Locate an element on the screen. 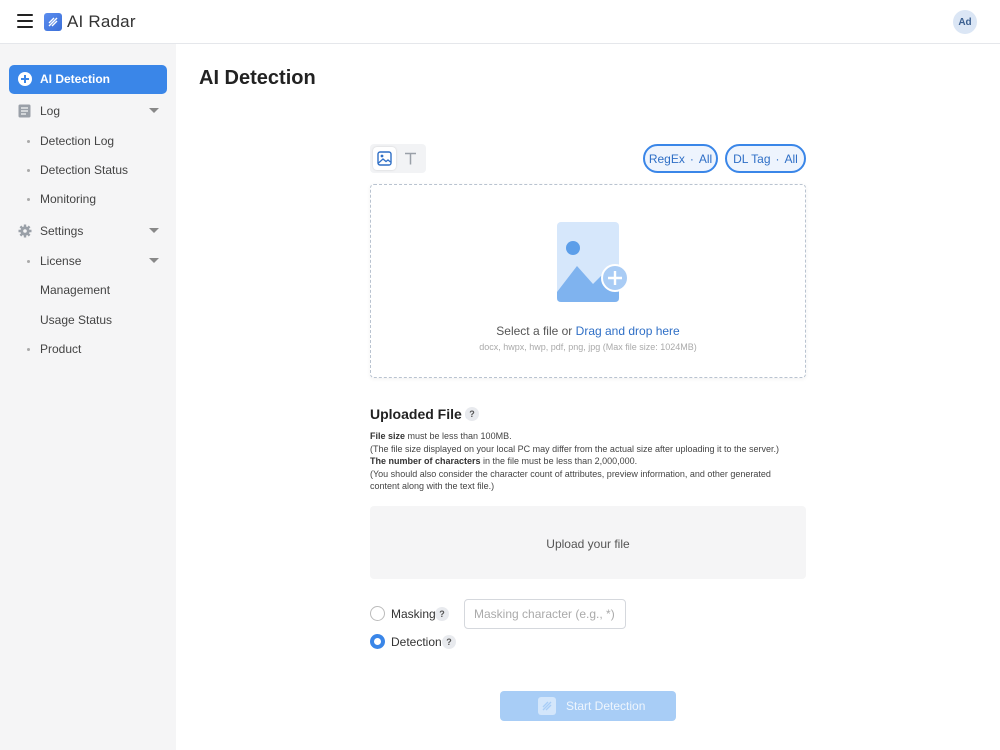 The width and height of the screenshot is (1000, 750). image-icon is located at coordinates (384, 158).